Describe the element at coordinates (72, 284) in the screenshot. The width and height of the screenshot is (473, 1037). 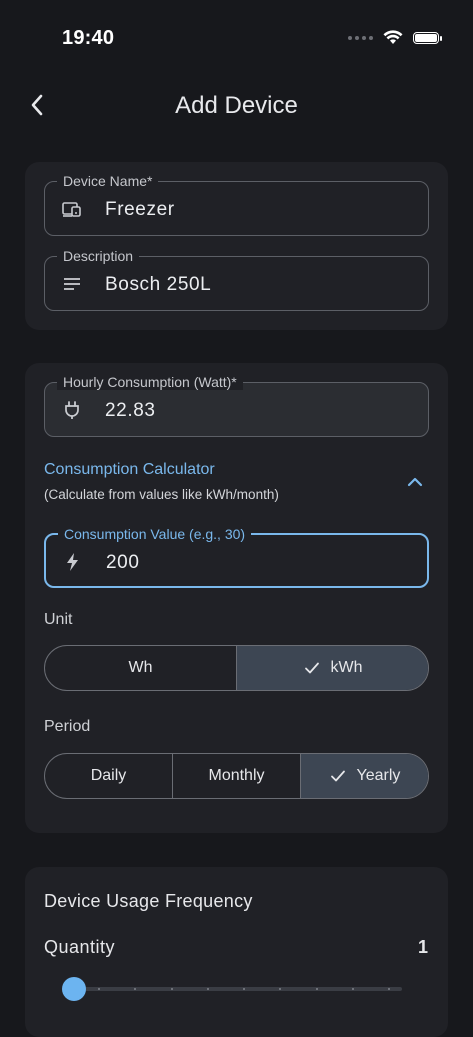
I see `notes-icon` at that location.